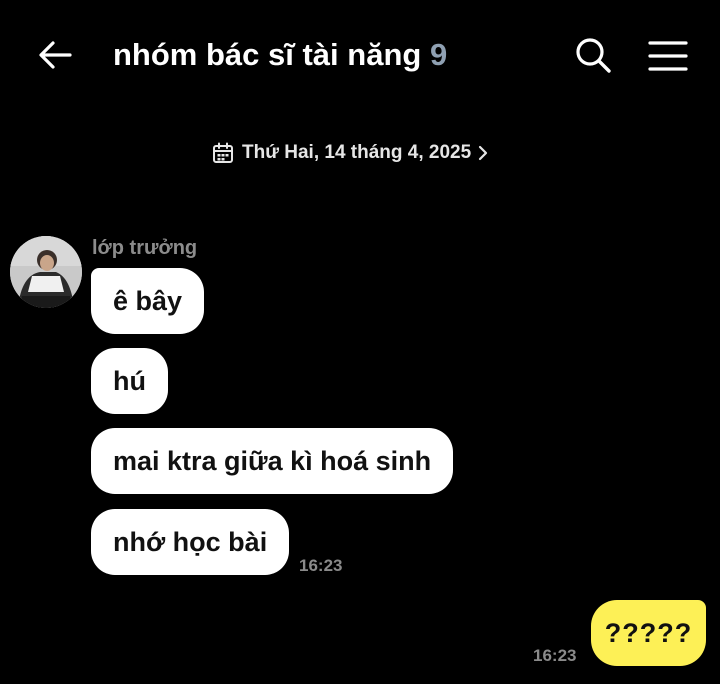 This screenshot has height=684, width=720. Describe the element at coordinates (483, 153) in the screenshot. I see `chevron-right-icon` at that location.